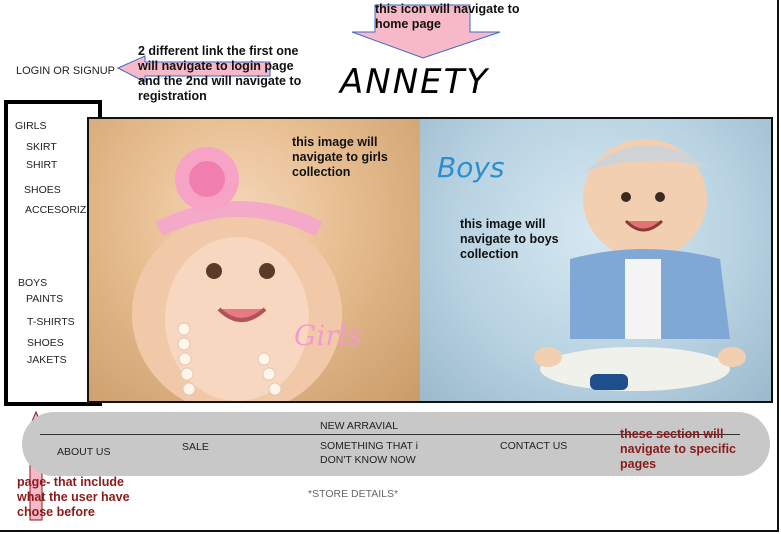 The width and height of the screenshot is (781, 534). Describe the element at coordinates (447, 16) in the screenshot. I see `logo-note: this icon will navigate to home page` at that location.